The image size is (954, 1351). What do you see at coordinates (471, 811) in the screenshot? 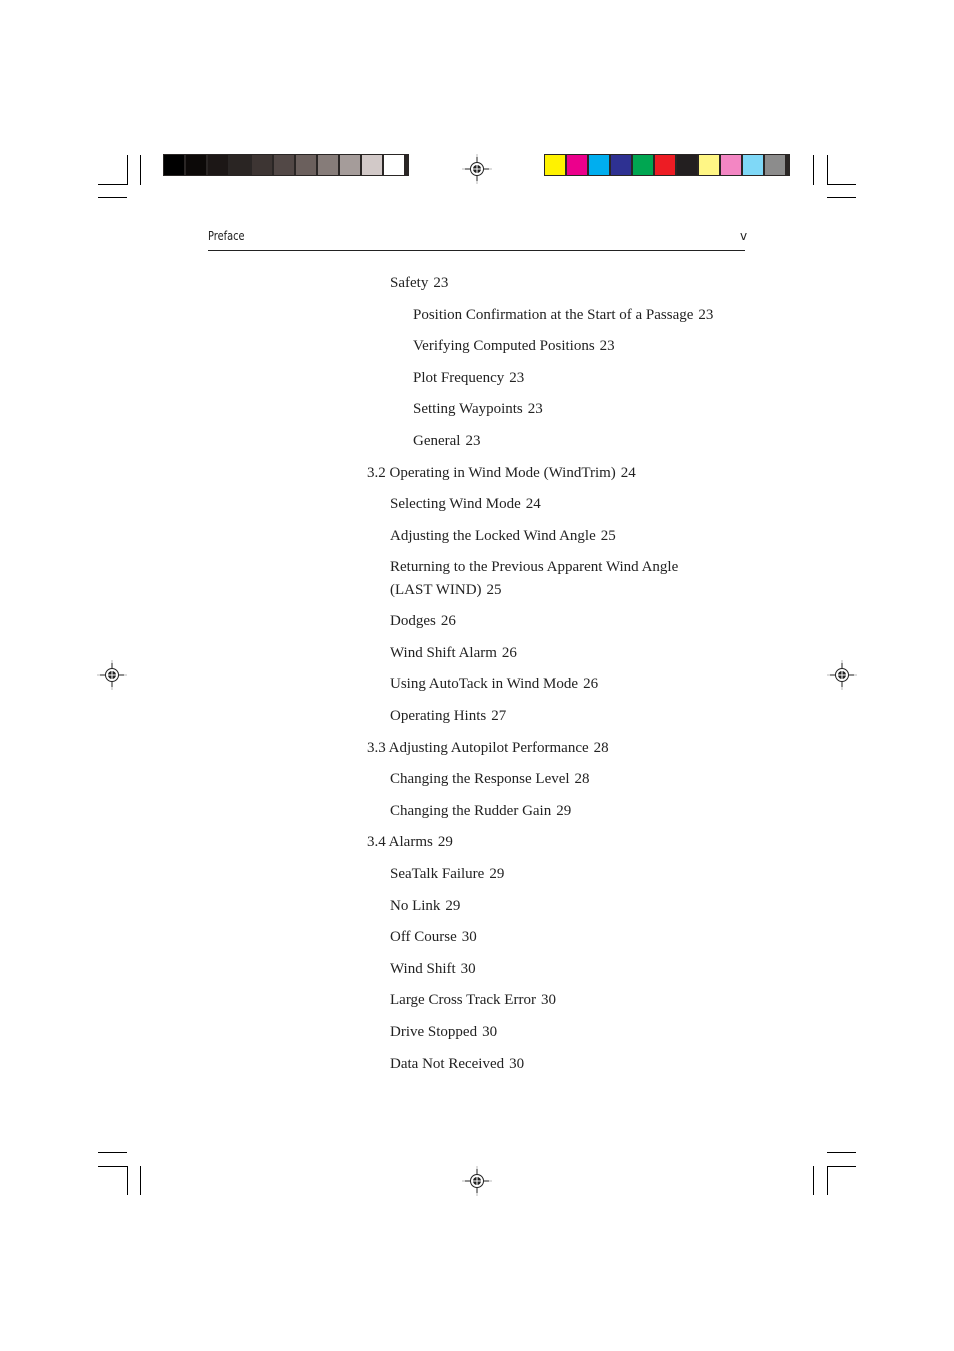
I see `toc-entry-title: Changing the Rudder Gain` at bounding box center [471, 811].